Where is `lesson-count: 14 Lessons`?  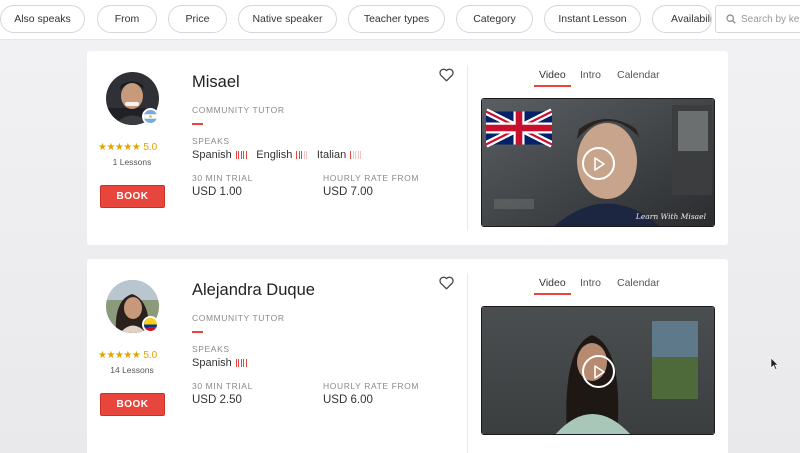
lesson-count: 14 Lessons is located at coordinates (132, 370).